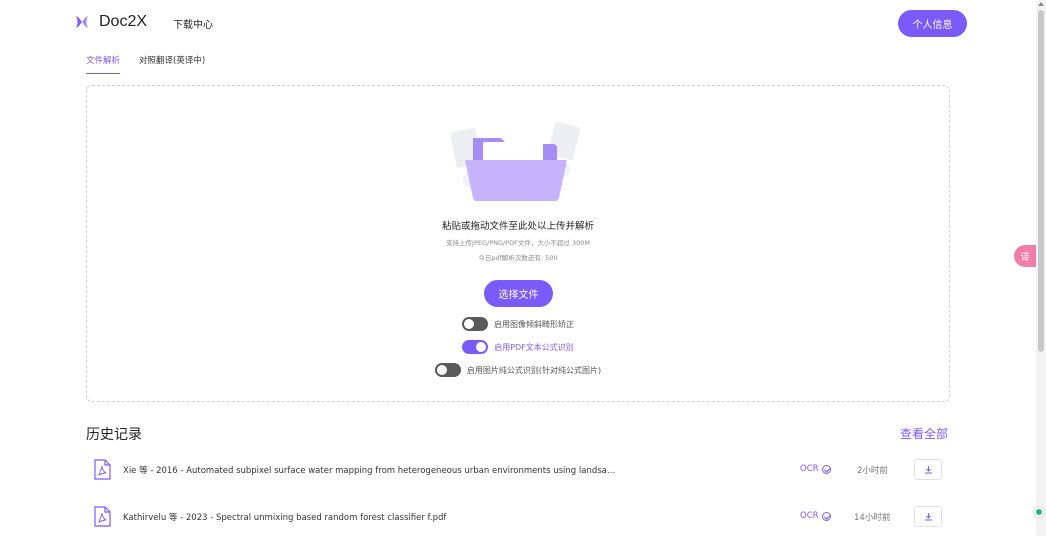 The height and width of the screenshot is (536, 1046). I want to click on tab-translation: 对照翻译(英译中), so click(172, 64).